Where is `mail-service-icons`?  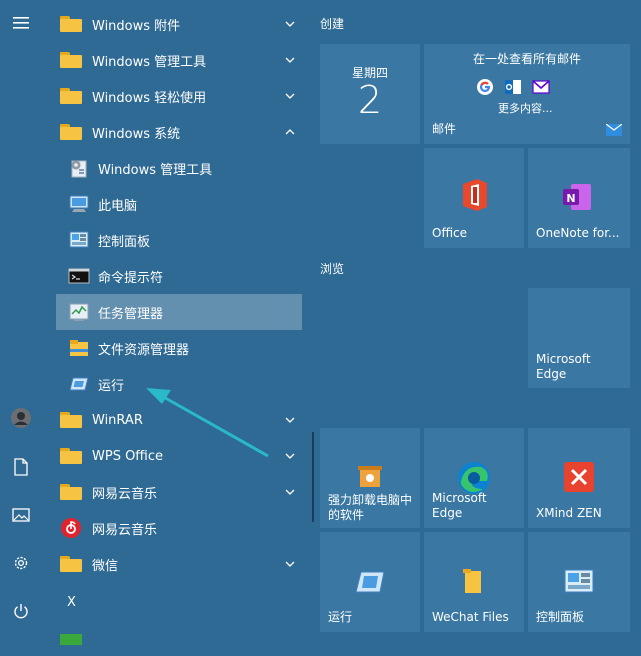 mail-service-icons is located at coordinates (513, 87).